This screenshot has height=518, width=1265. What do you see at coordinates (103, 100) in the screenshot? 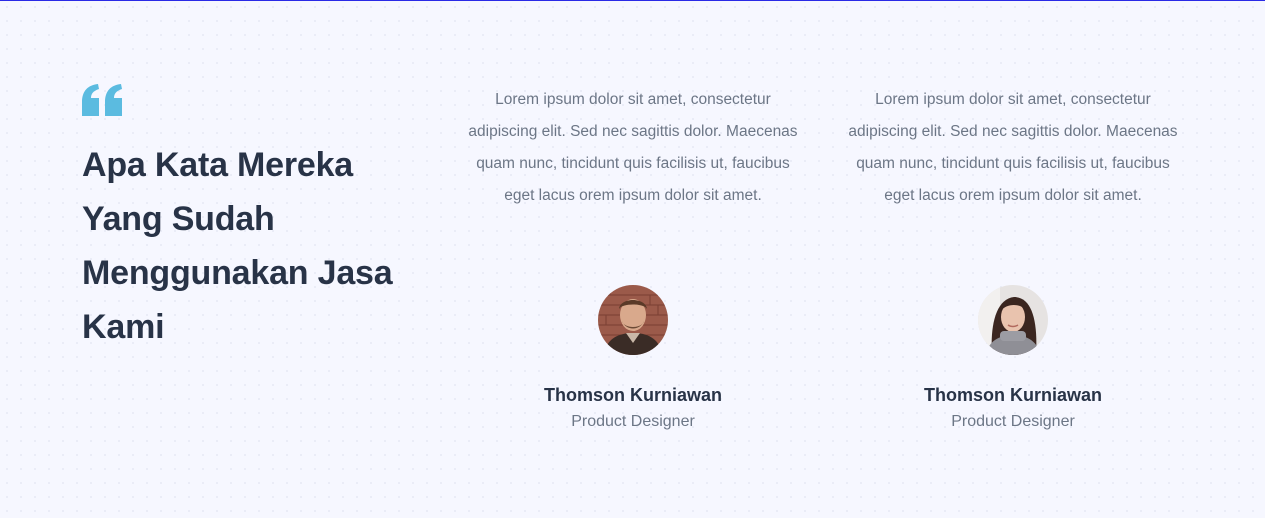
I see `quote-icon` at bounding box center [103, 100].